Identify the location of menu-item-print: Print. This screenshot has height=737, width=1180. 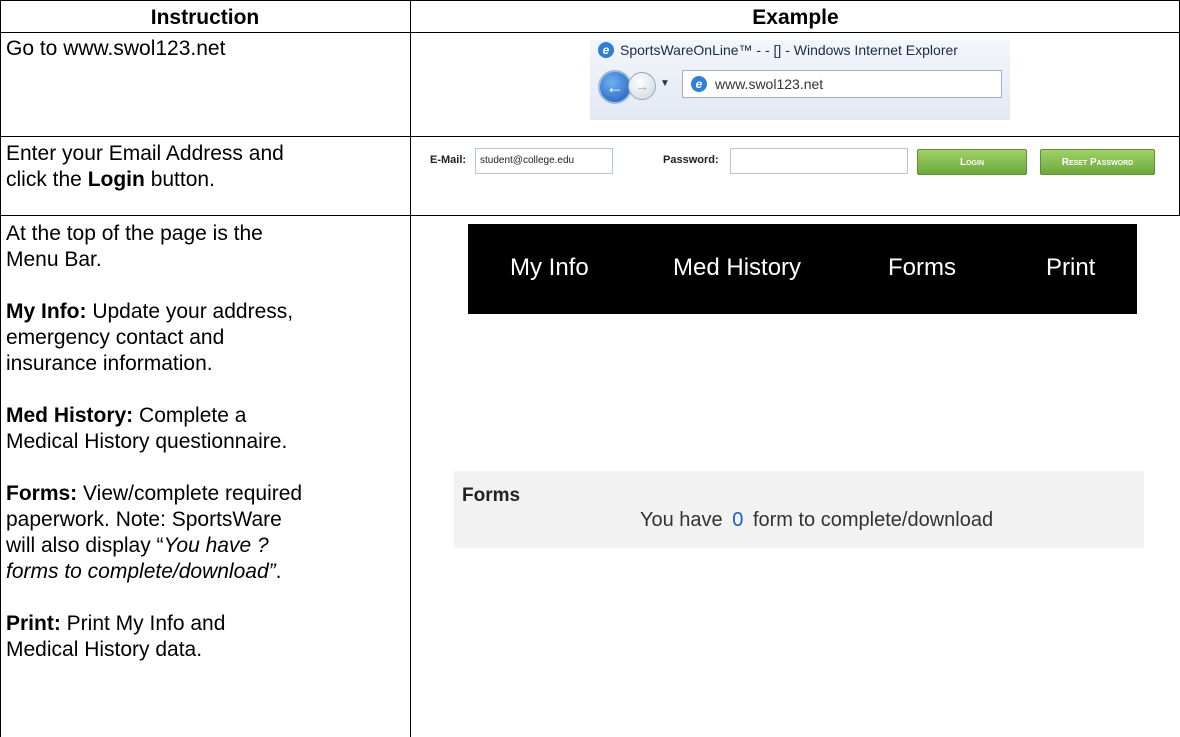
(1070, 268).